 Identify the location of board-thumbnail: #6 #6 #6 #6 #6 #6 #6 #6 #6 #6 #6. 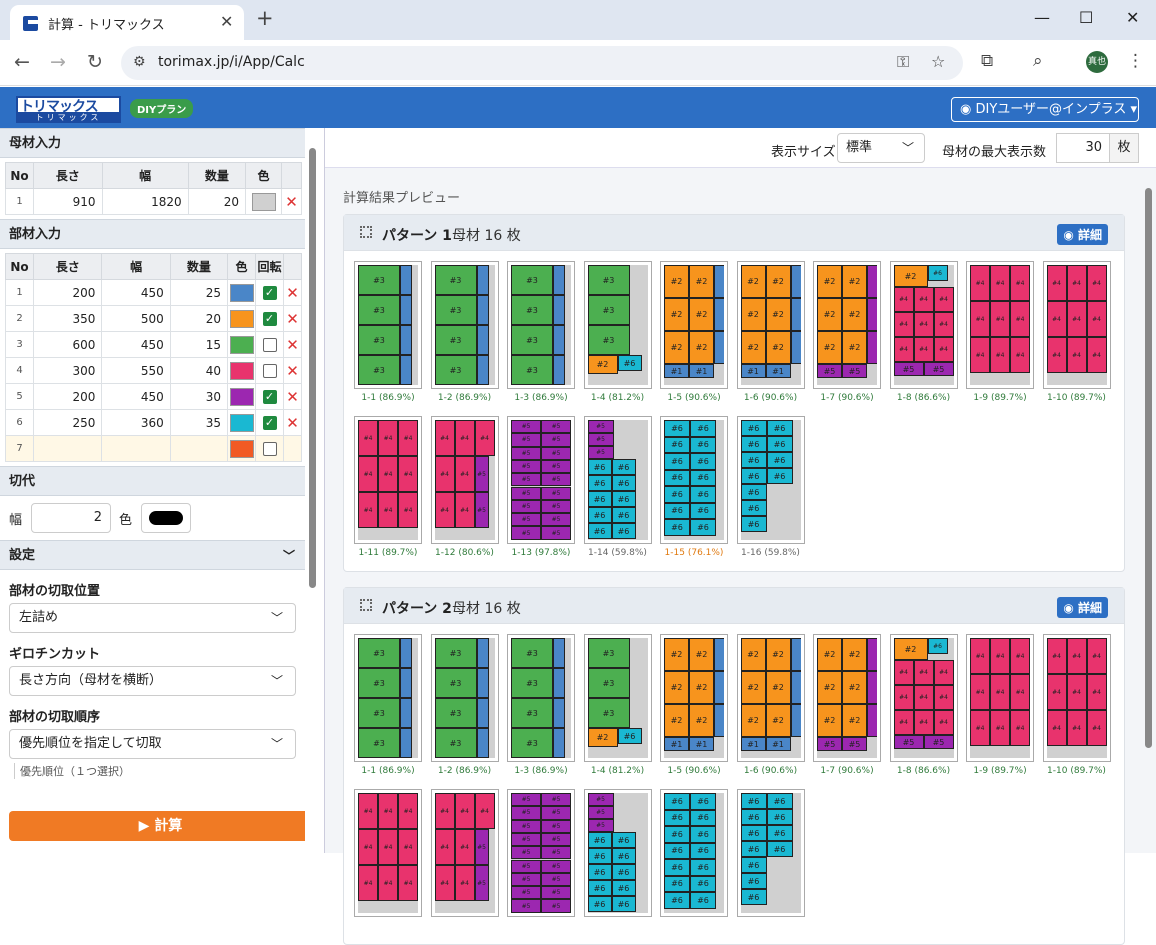
(770, 855).